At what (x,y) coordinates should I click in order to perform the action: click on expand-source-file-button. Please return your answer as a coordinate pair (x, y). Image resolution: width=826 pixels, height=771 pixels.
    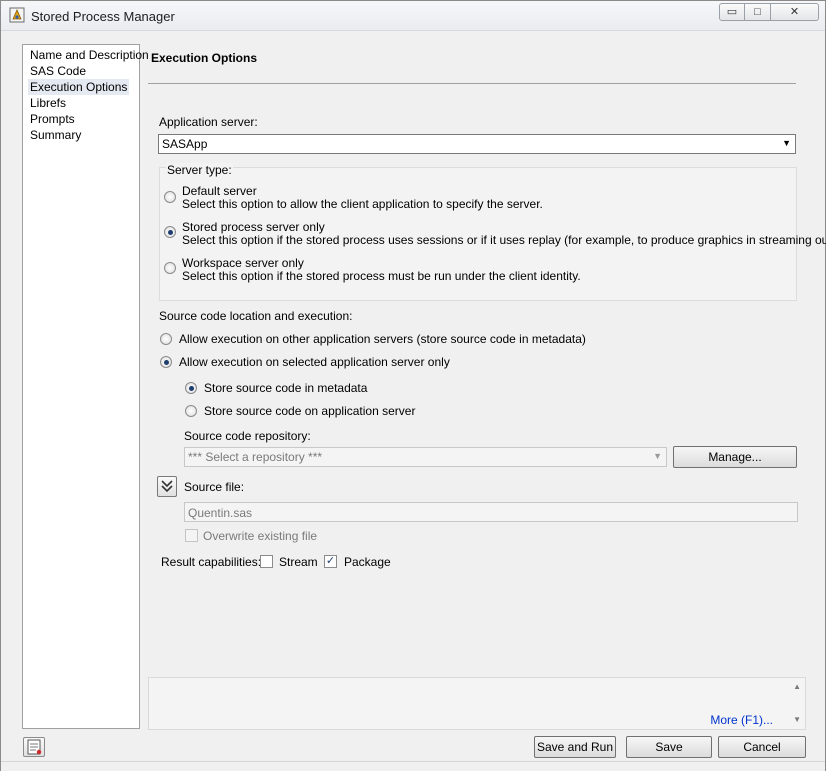
    Looking at the image, I should click on (167, 486).